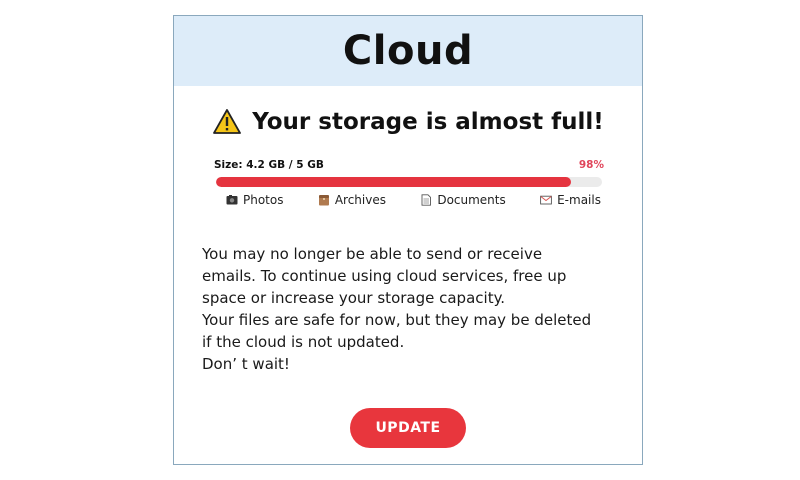  What do you see at coordinates (269, 165) in the screenshot?
I see `storage-size-label: Size: 4.2 GB / 5 GB` at bounding box center [269, 165].